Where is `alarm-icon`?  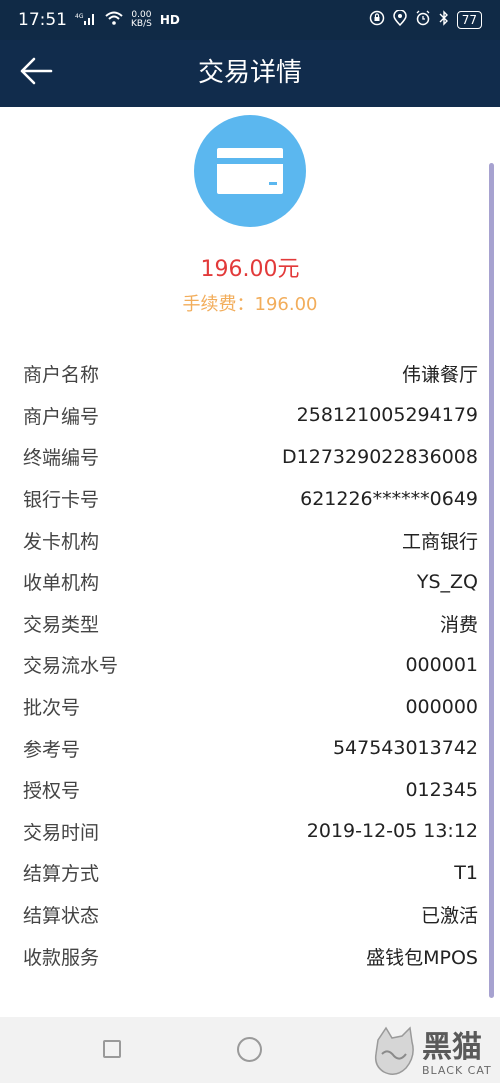
alarm-icon is located at coordinates (423, 20).